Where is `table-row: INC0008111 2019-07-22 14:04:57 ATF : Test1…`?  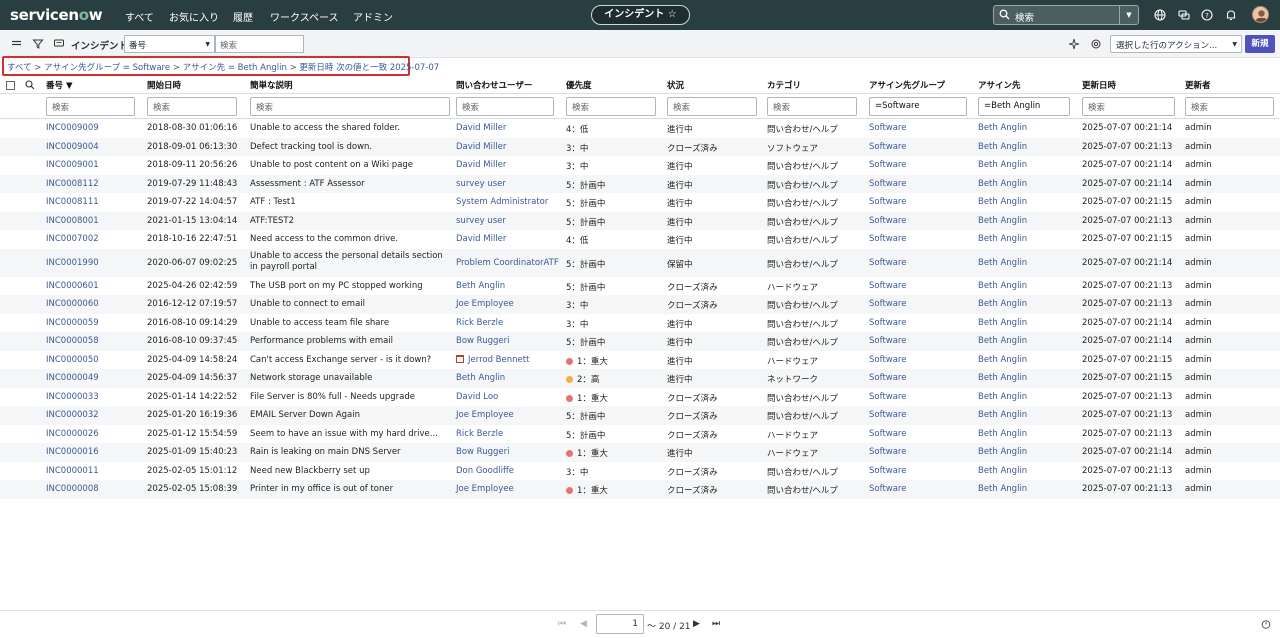
table-row: INC0008111 2019-07-22 14:04:57 ATF : Test1… is located at coordinates (640, 202).